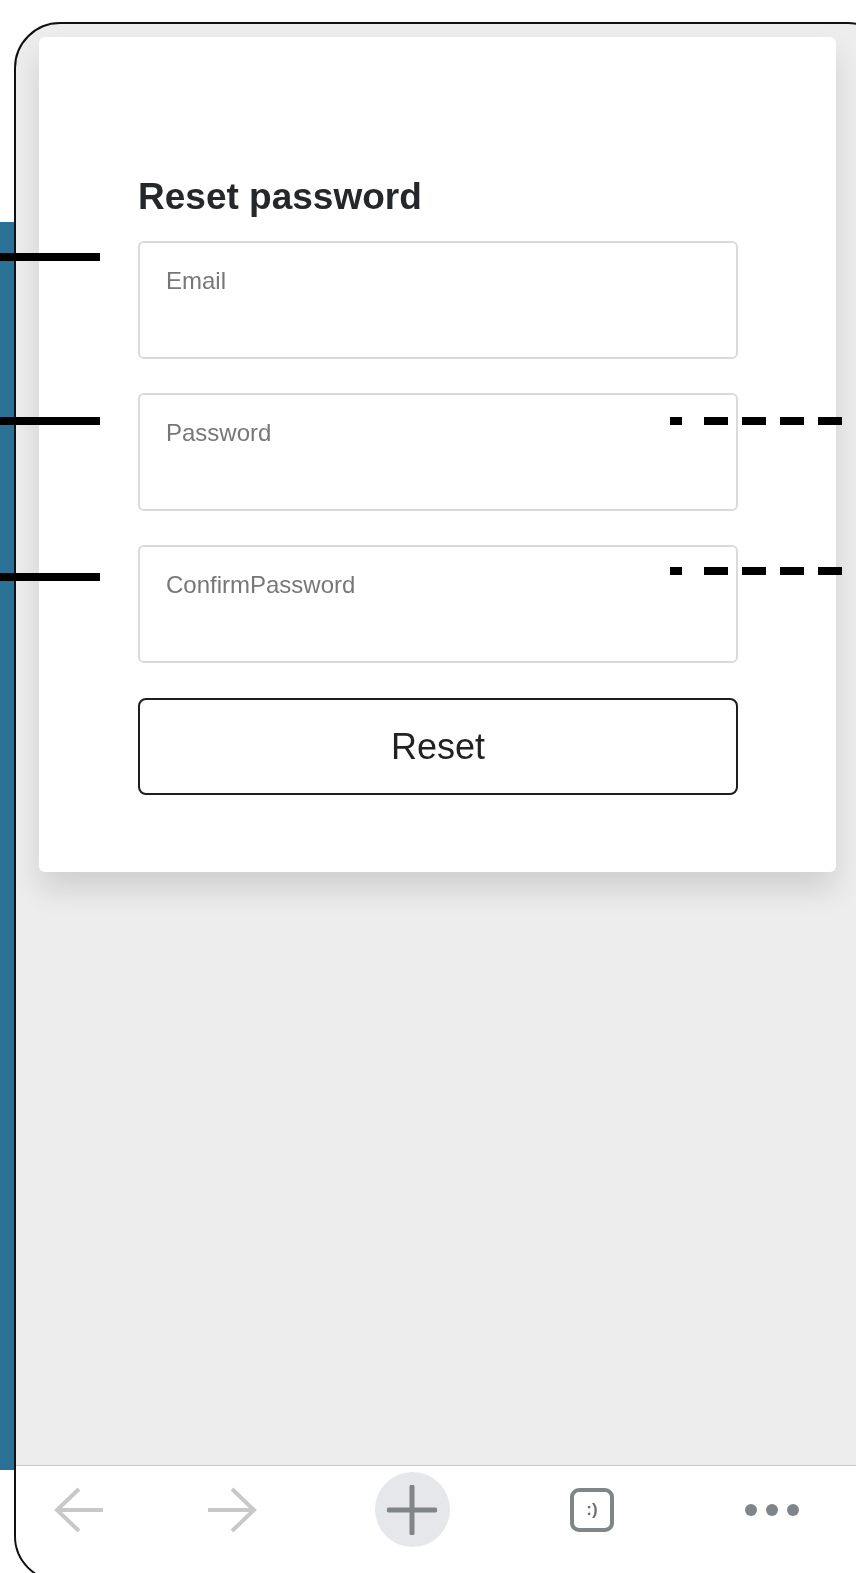 This screenshot has height=1573, width=856. Describe the element at coordinates (280, 197) in the screenshot. I see `form-title: Reset password` at that location.